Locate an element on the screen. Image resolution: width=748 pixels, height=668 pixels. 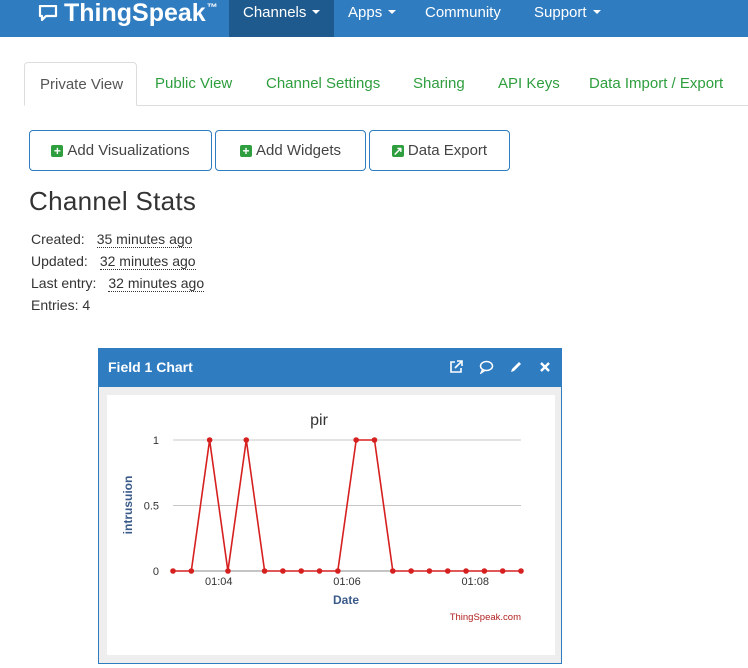
stat-created-label: Created: is located at coordinates (58, 239).